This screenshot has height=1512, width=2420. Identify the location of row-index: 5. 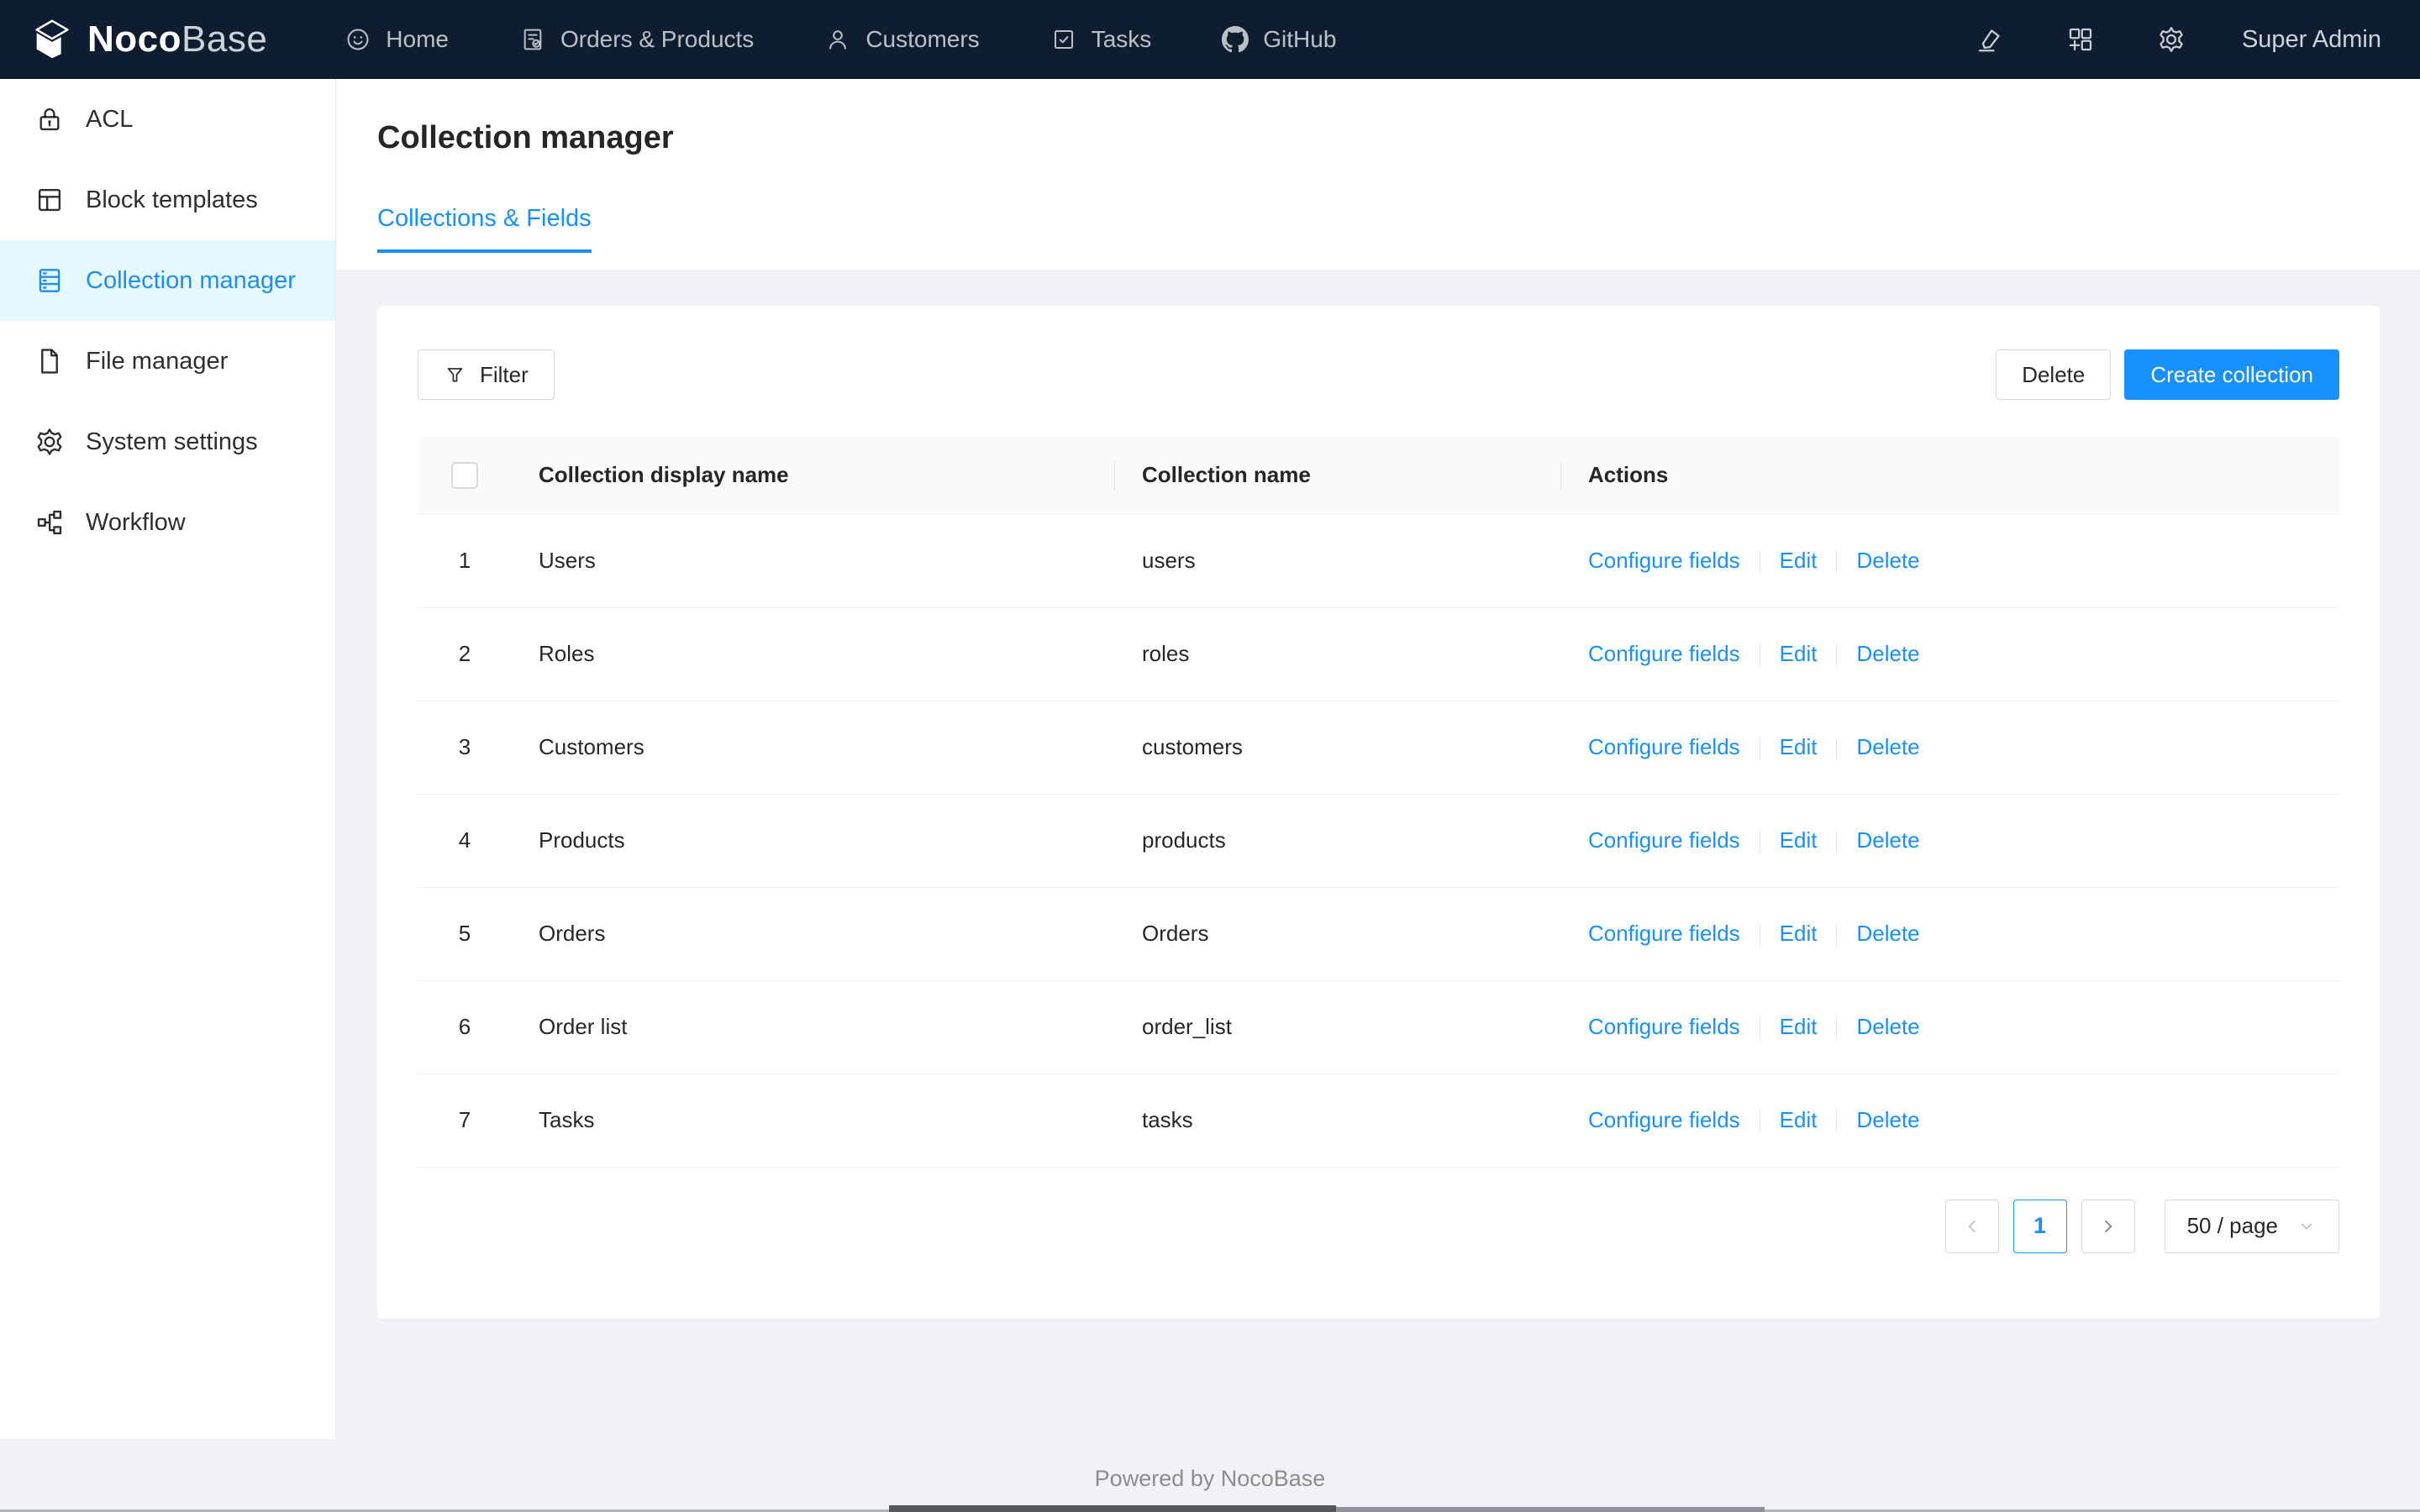
(465, 933).